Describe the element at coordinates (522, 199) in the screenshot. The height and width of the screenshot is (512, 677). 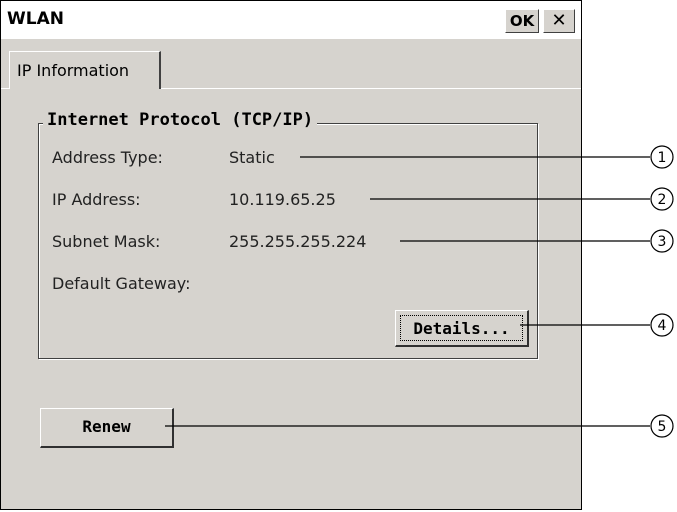
I see `callout-2: 2` at that location.